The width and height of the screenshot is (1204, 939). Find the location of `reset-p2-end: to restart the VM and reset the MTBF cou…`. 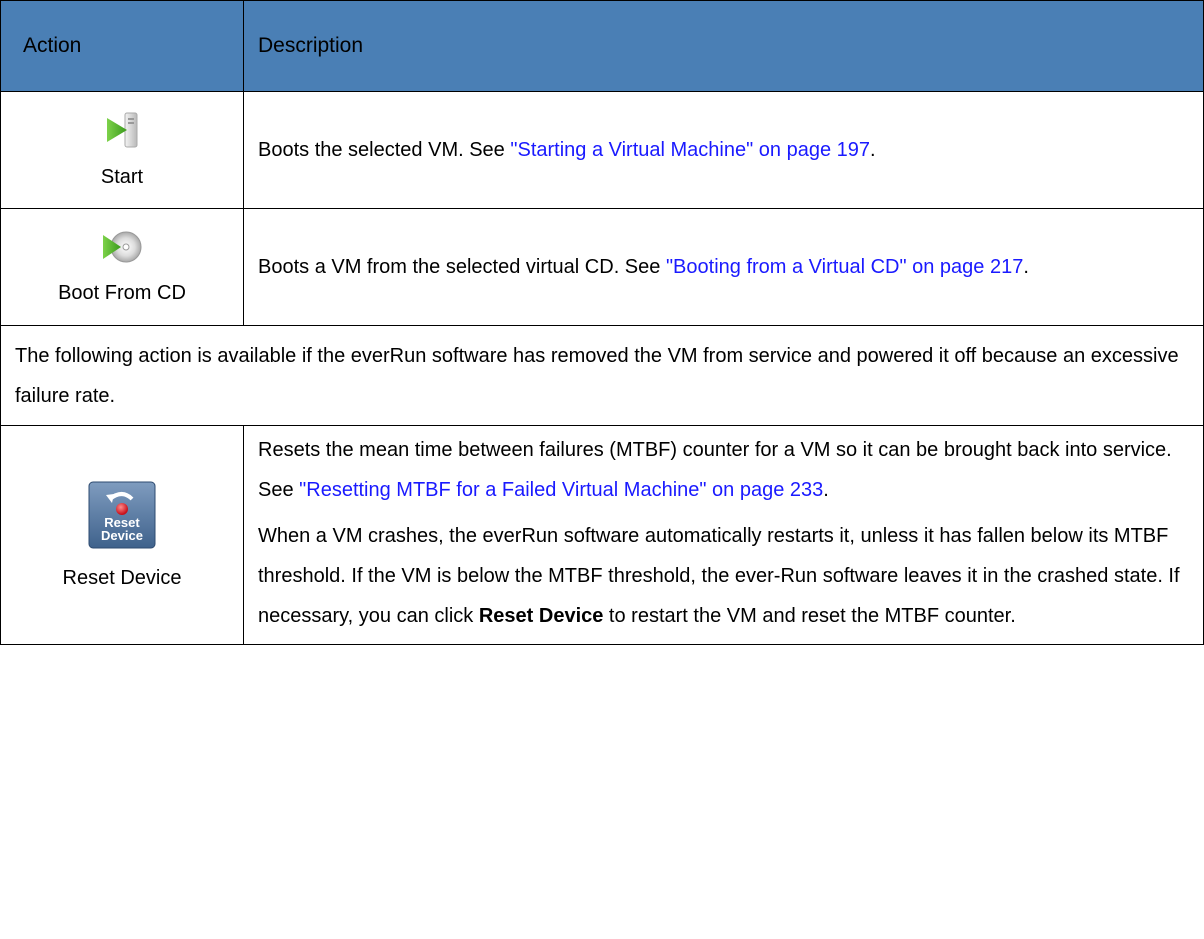

reset-p2-end: to restart the VM and reset the MTBF cou… is located at coordinates (809, 616).